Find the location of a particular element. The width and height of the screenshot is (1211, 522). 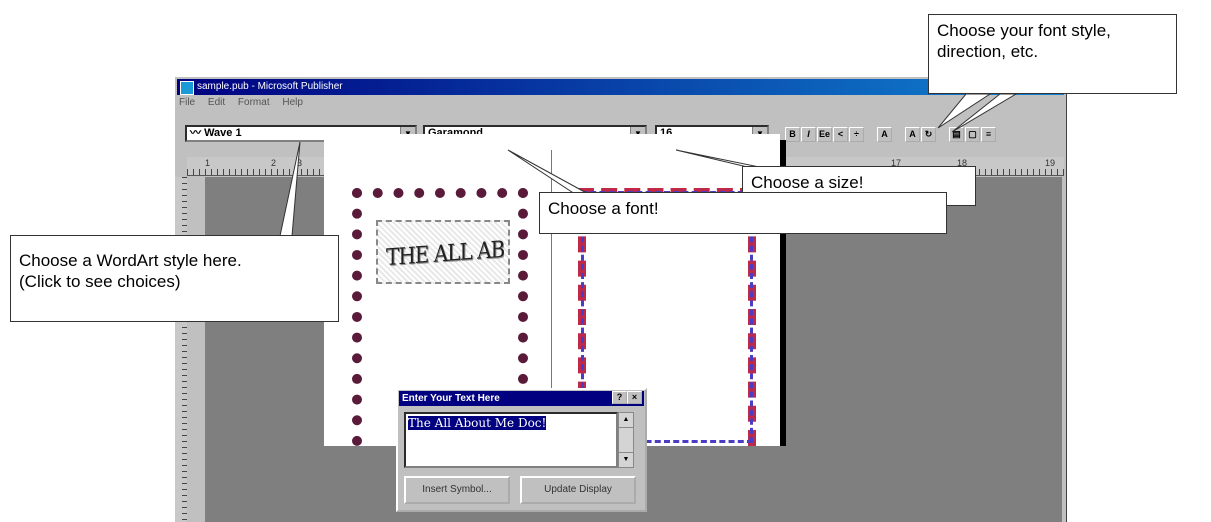

bold-button: B is located at coordinates (792, 134).